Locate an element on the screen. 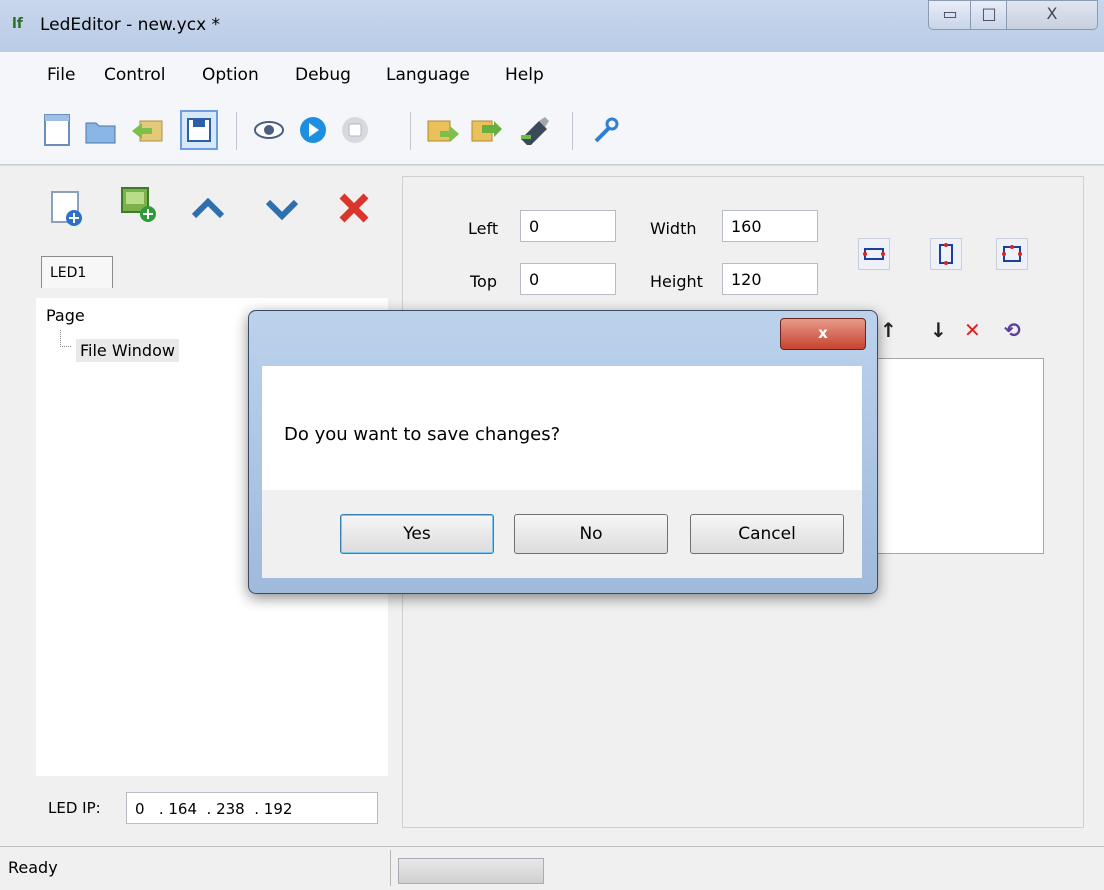  menu-help: Help is located at coordinates (524, 75).